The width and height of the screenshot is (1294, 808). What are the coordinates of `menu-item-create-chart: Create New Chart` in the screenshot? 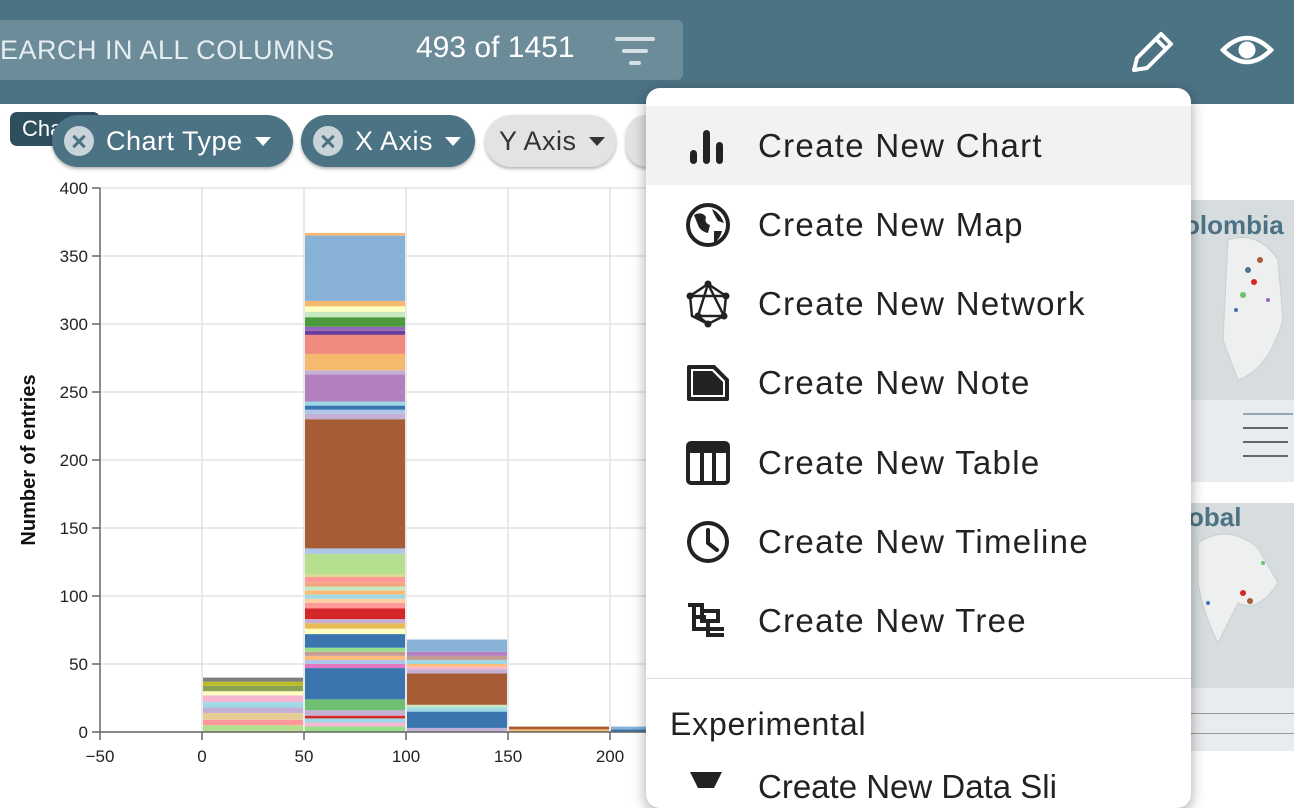 It's located at (918, 145).